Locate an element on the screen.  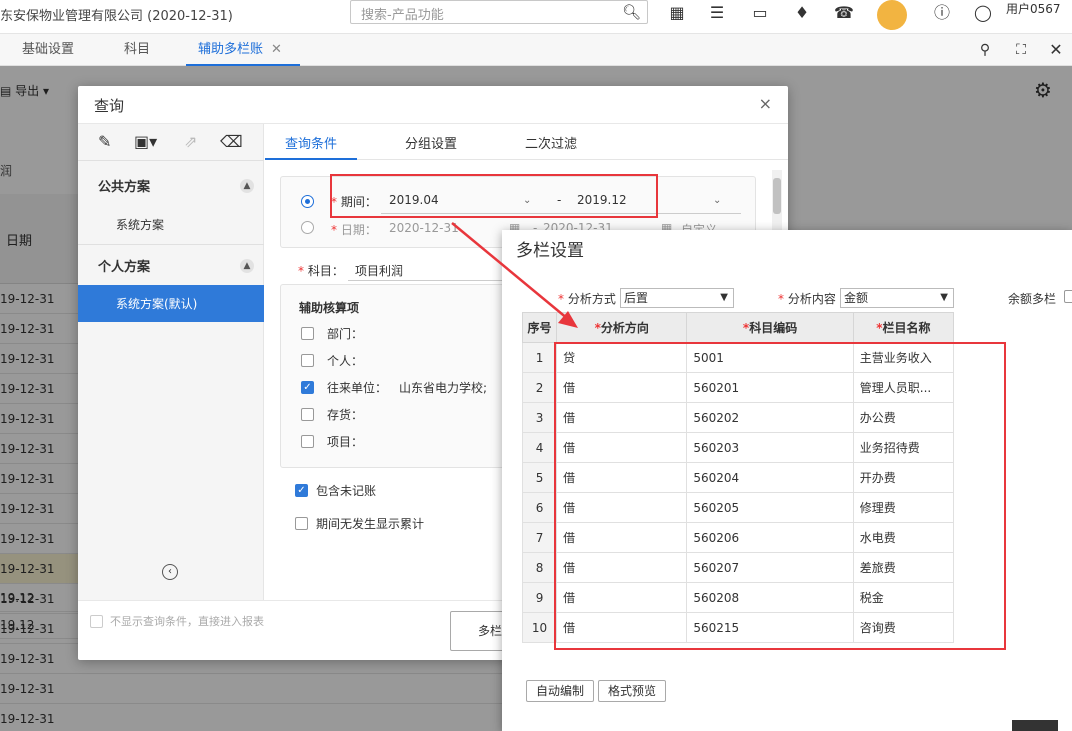
active-tab-indicator is located at coordinates (311, 159).